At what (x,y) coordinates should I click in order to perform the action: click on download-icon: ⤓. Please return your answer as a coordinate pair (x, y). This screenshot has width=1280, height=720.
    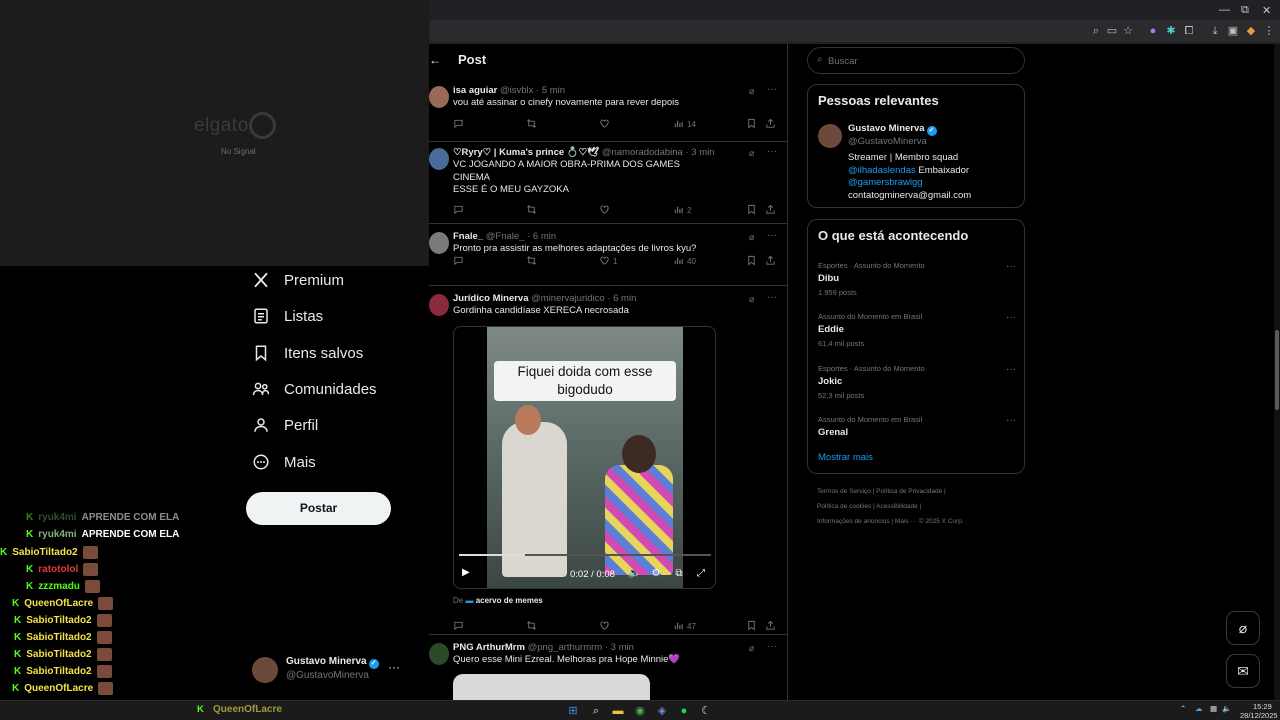
    Looking at the image, I should click on (1215, 31).